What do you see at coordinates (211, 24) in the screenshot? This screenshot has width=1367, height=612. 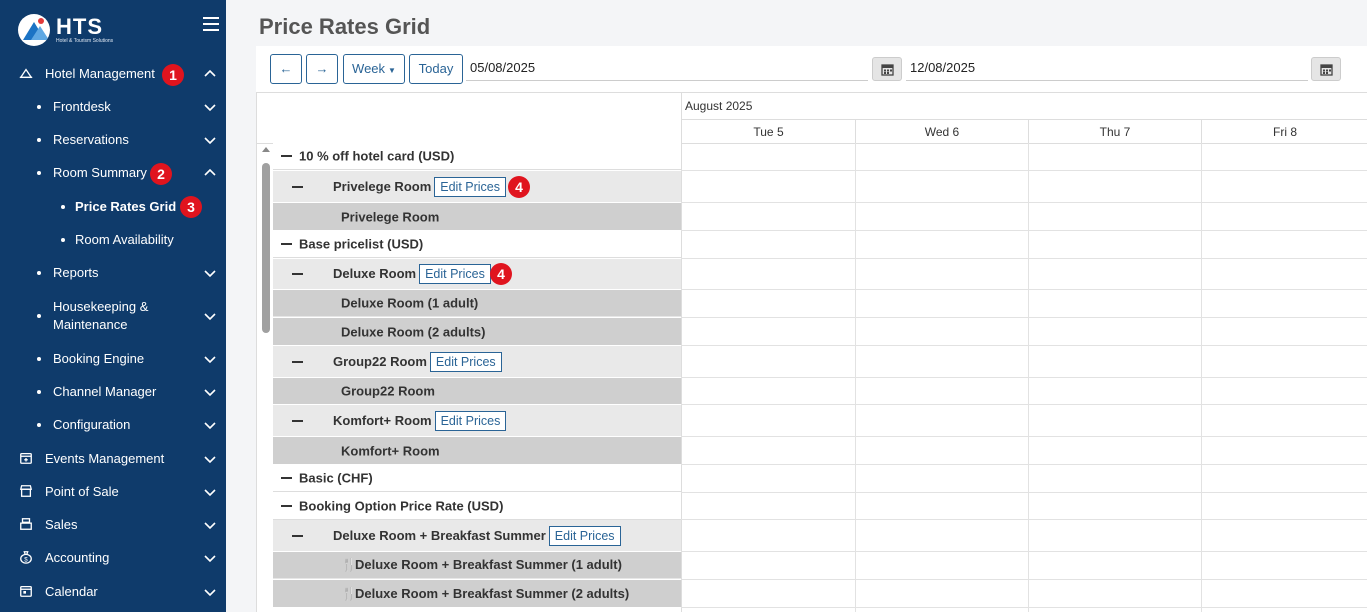 I see `menu-toggle-icon` at bounding box center [211, 24].